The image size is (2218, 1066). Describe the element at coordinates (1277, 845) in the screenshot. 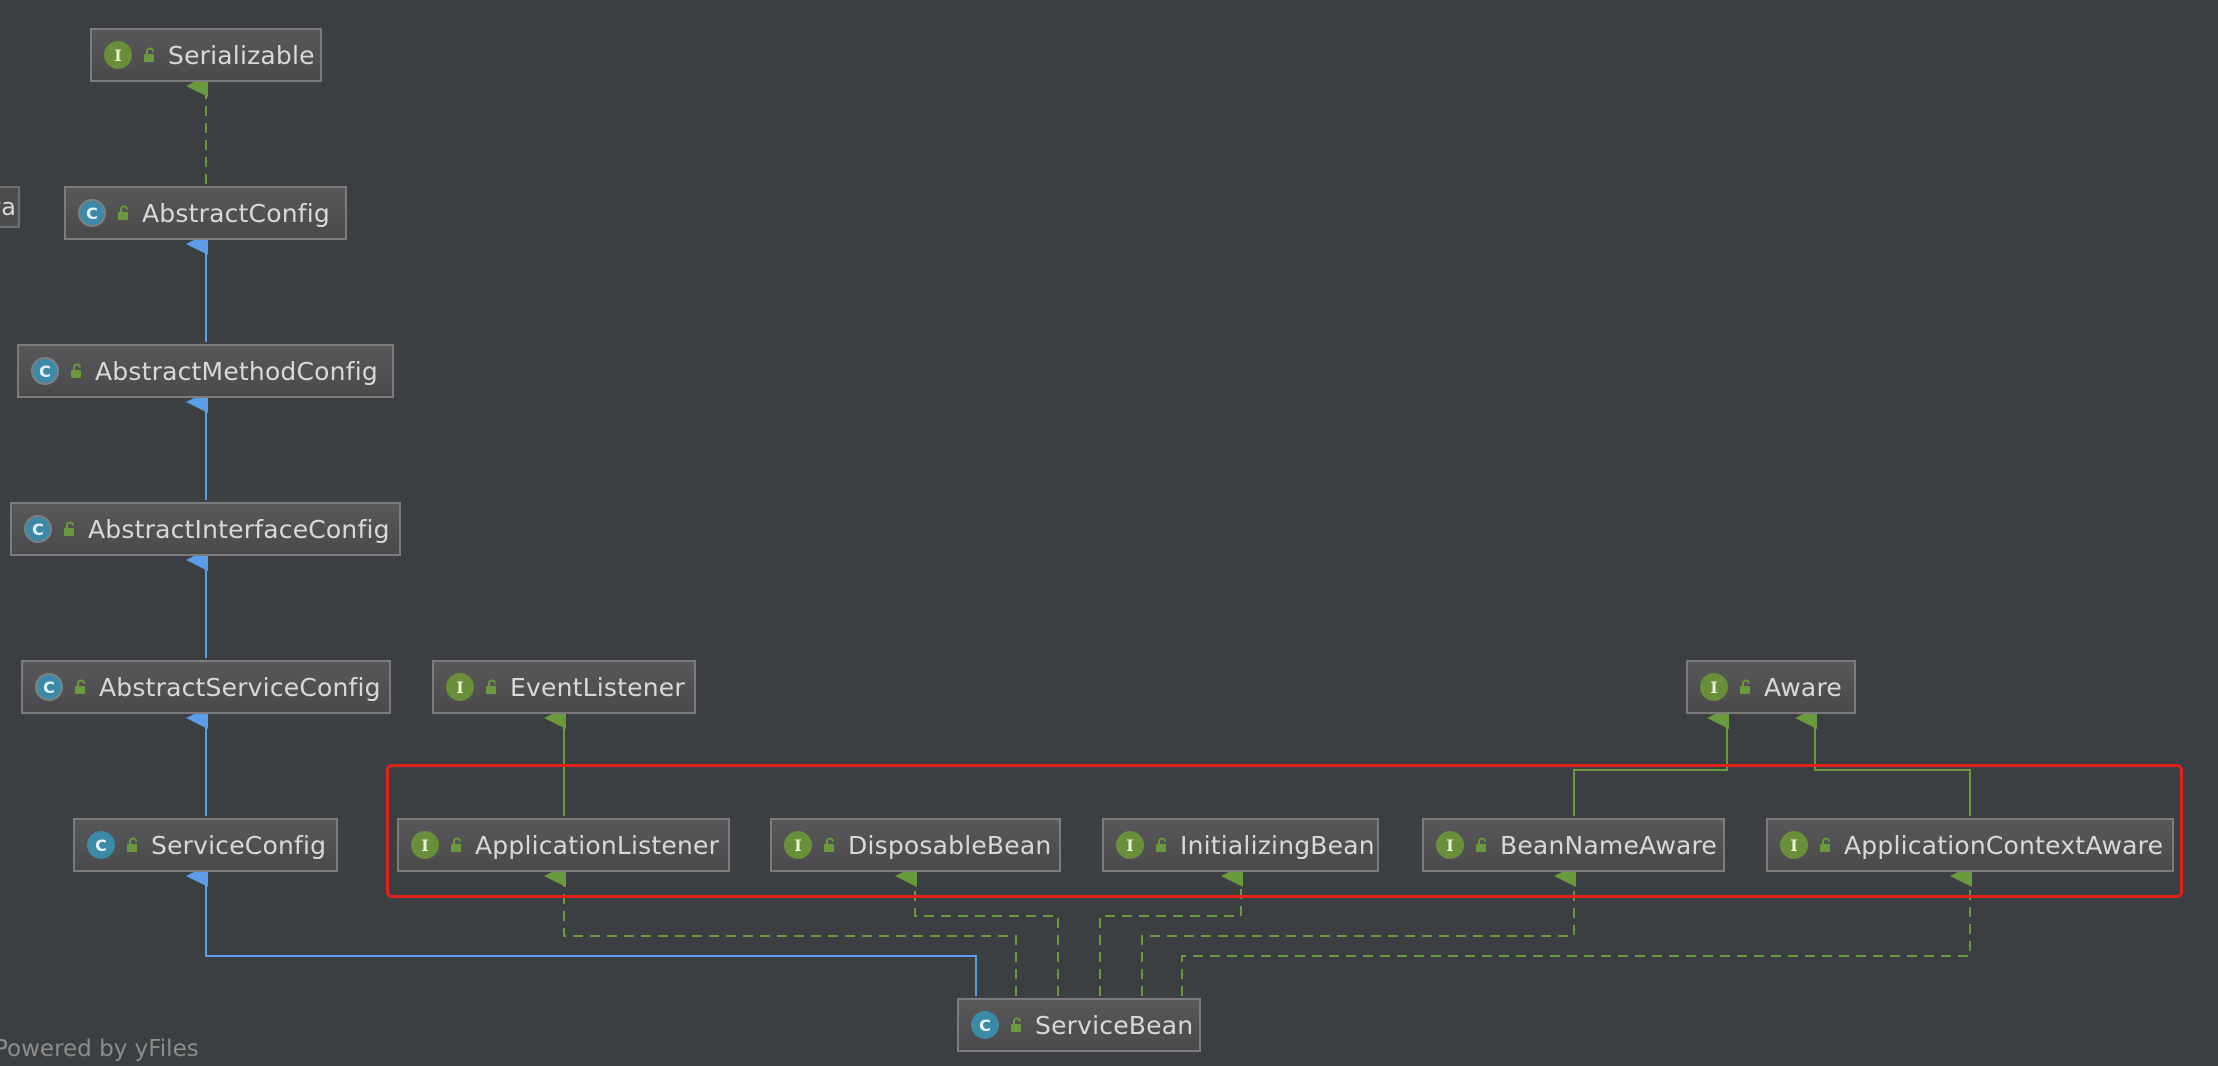

I see `node-label: InitializingBean` at that location.